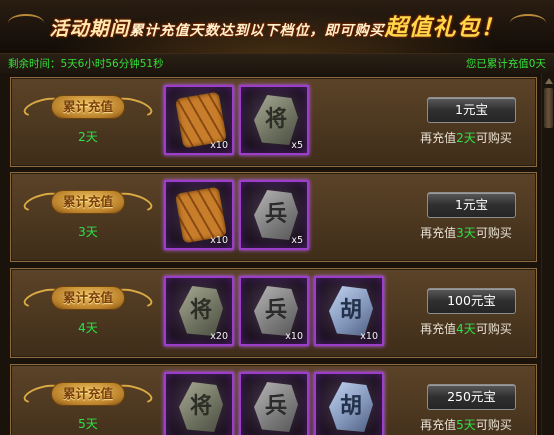 This screenshot has width=554, height=435. Describe the element at coordinates (547, 254) in the screenshot. I see `scrollbar` at that location.